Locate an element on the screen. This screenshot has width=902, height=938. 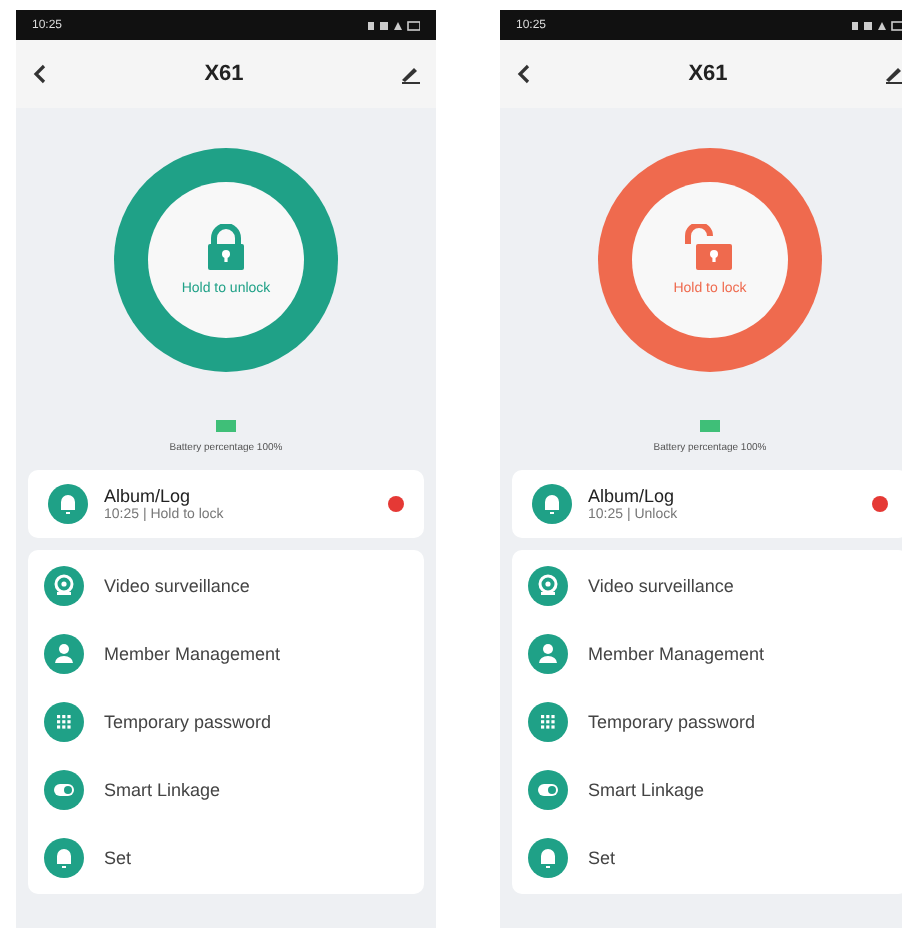
open-padlock-icon is located at coordinates (710, 248).